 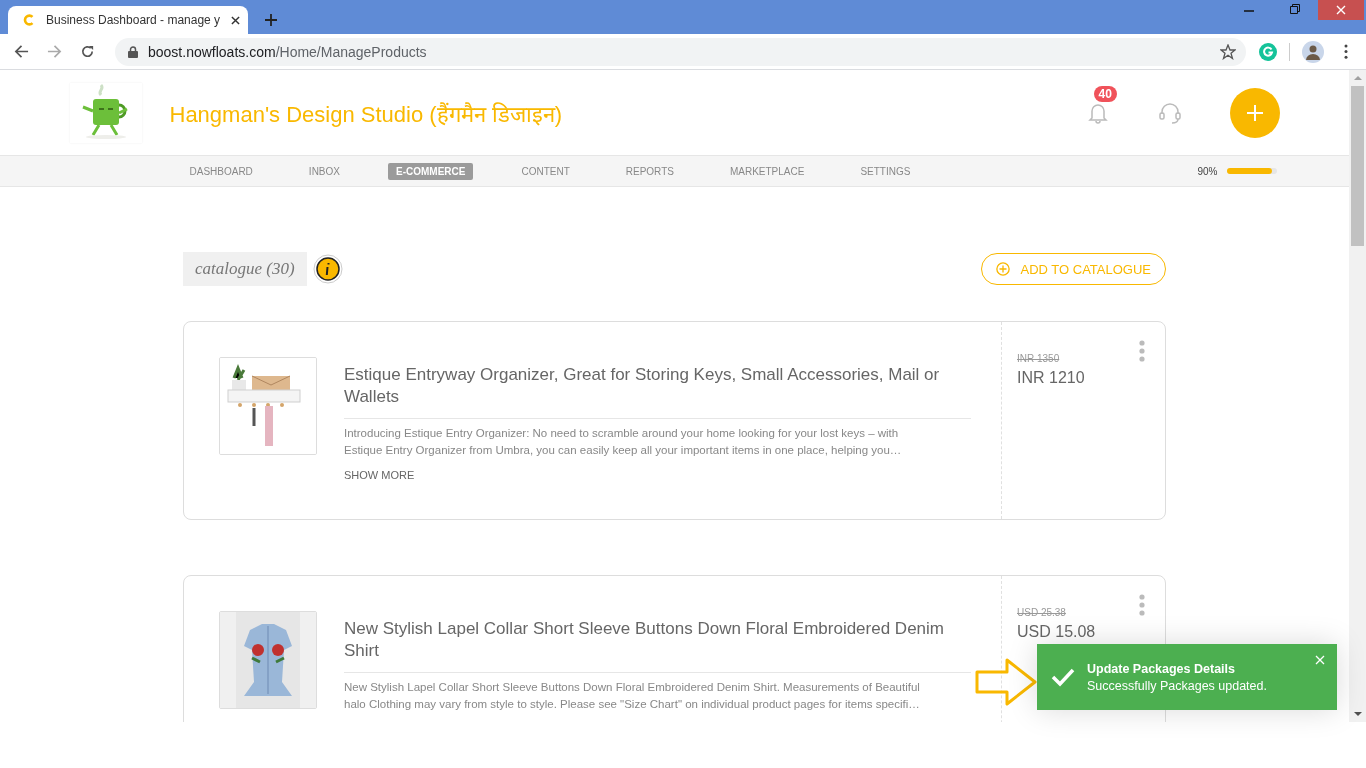 I want to click on toast-title: Update Packages Details, so click(x=1161, y=668).